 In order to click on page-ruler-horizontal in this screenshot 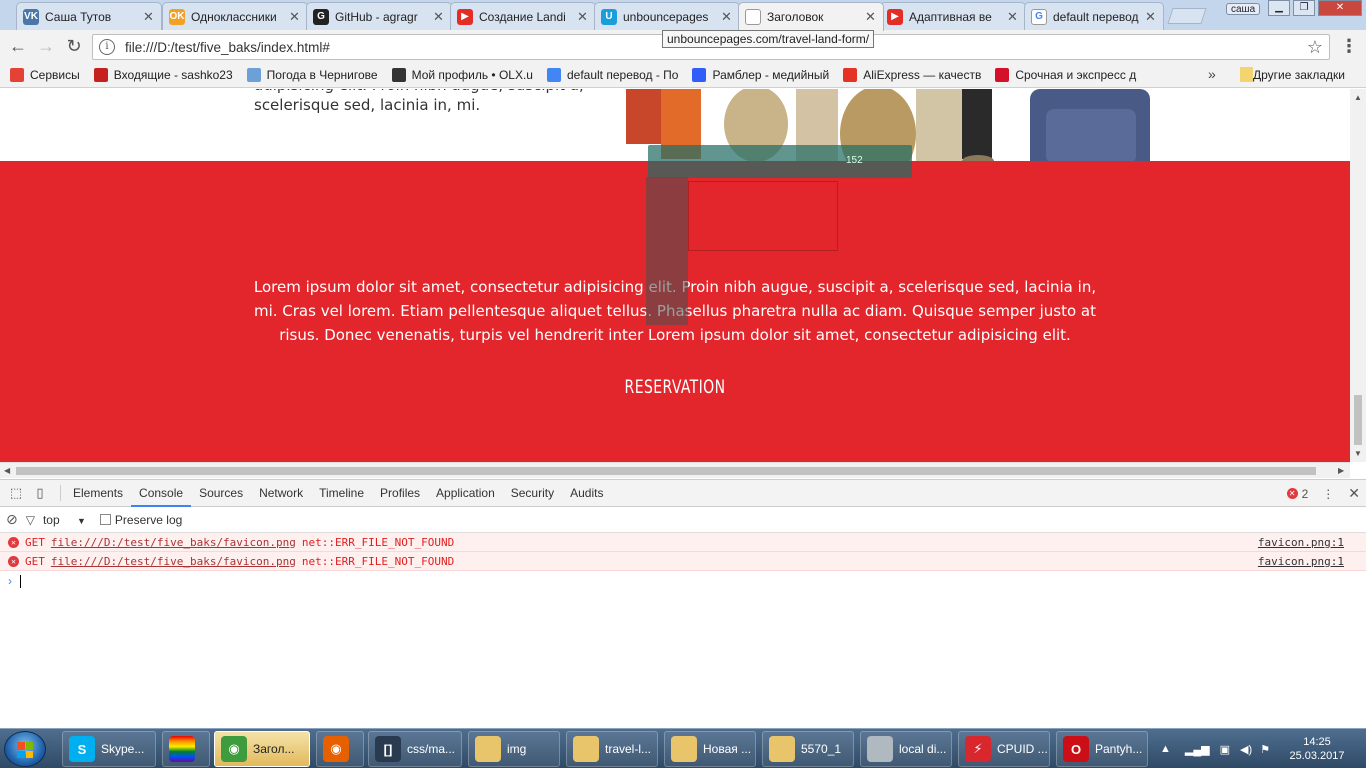, I will do `click(780, 161)`.